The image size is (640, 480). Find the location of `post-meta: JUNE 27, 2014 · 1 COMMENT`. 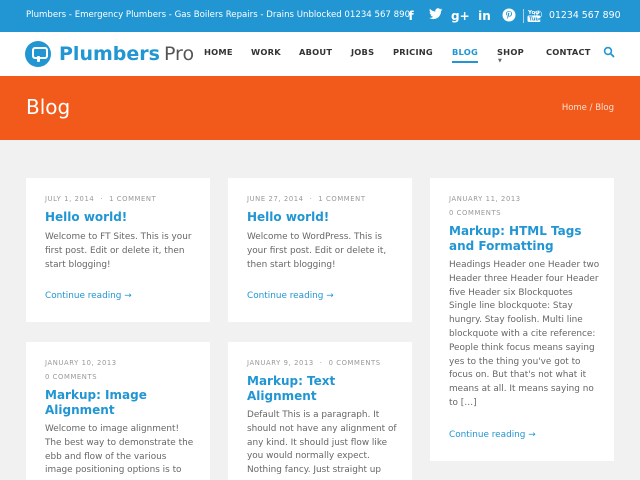

post-meta: JUNE 27, 2014 · 1 COMMENT is located at coordinates (306, 199).